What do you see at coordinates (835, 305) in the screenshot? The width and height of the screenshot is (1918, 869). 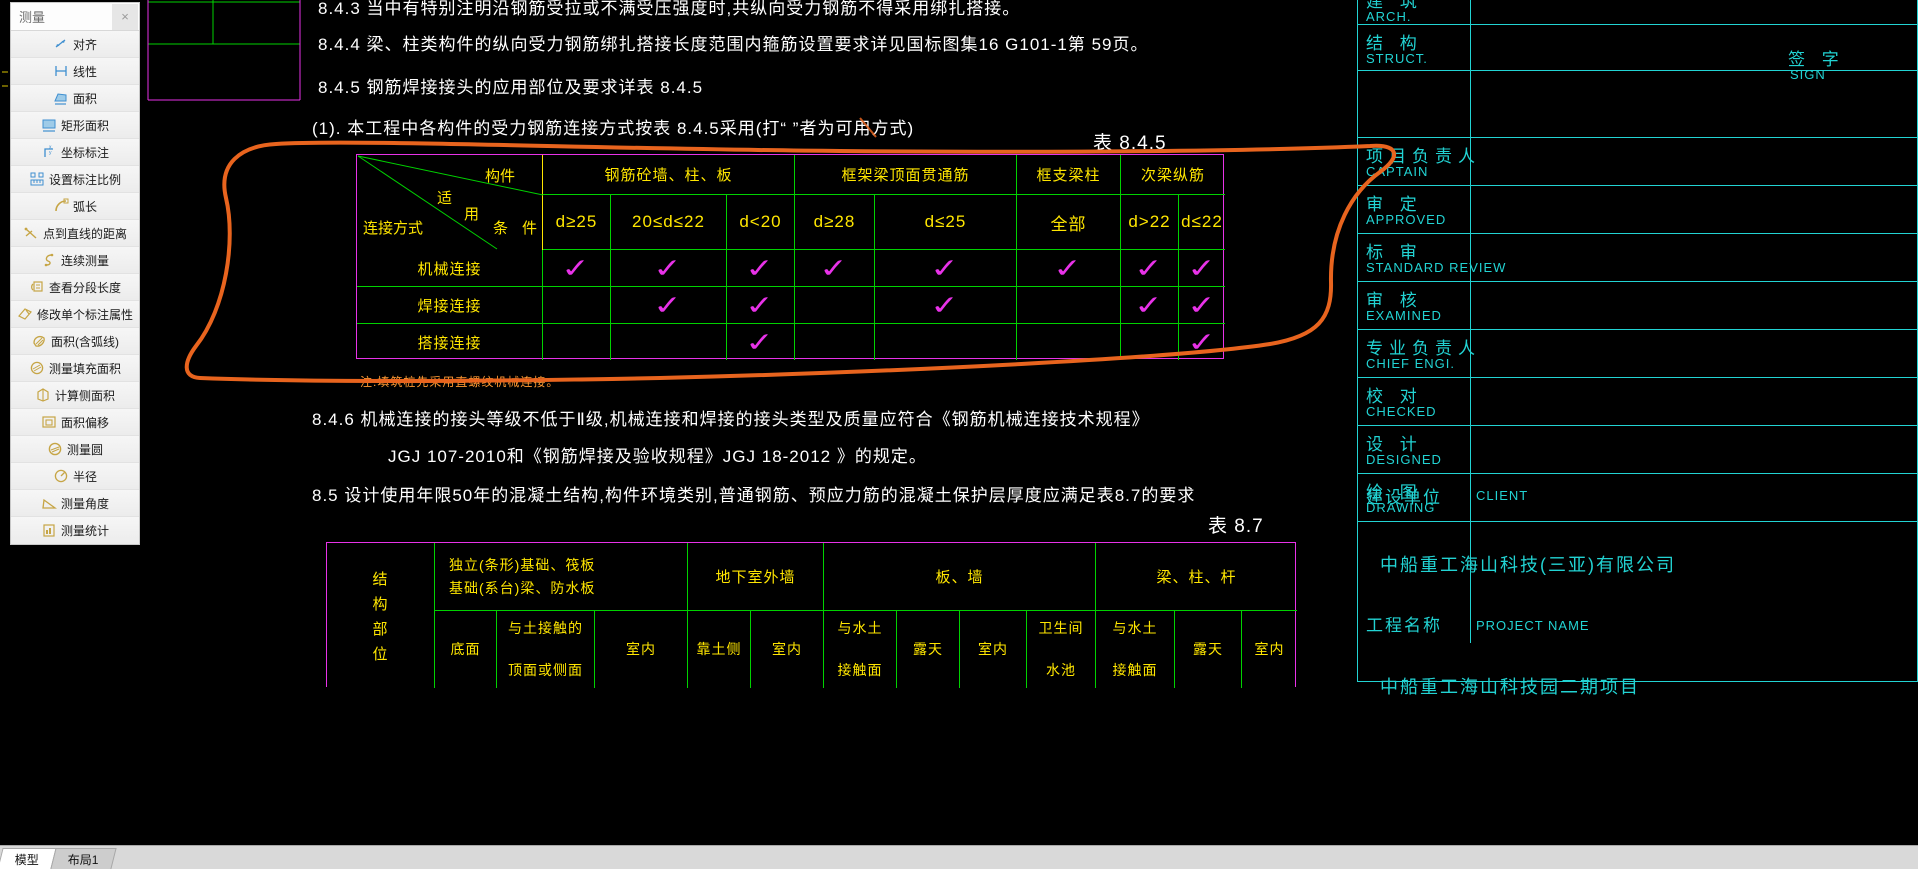 I see `t845-cell-r1-c3` at bounding box center [835, 305].